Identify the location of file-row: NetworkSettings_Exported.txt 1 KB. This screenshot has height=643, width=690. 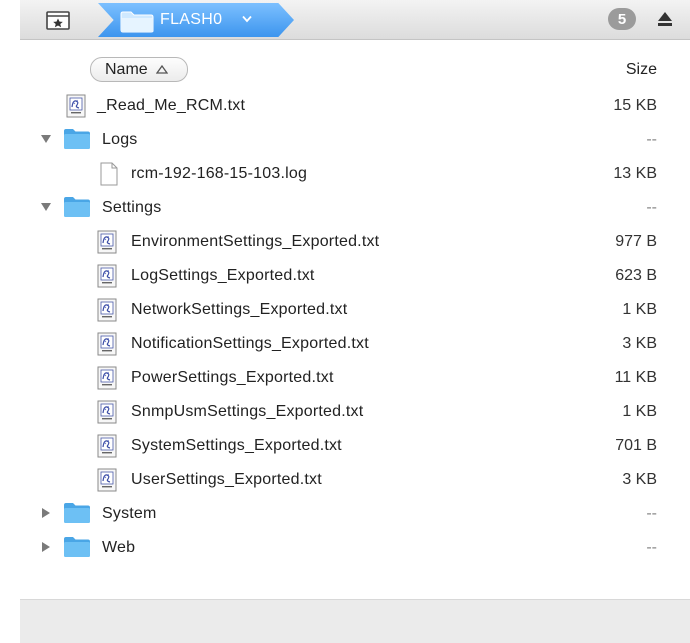
(345, 310).